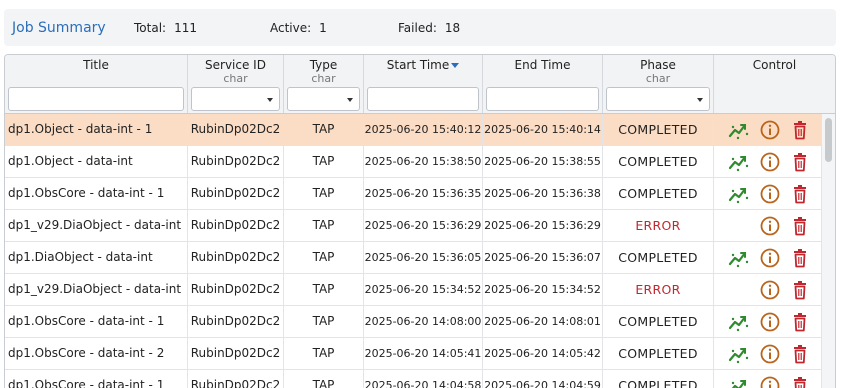 The height and width of the screenshot is (388, 846). What do you see at coordinates (543, 193) in the screenshot?
I see `cell-end-time: 2025-06-20 15:36:38` at bounding box center [543, 193].